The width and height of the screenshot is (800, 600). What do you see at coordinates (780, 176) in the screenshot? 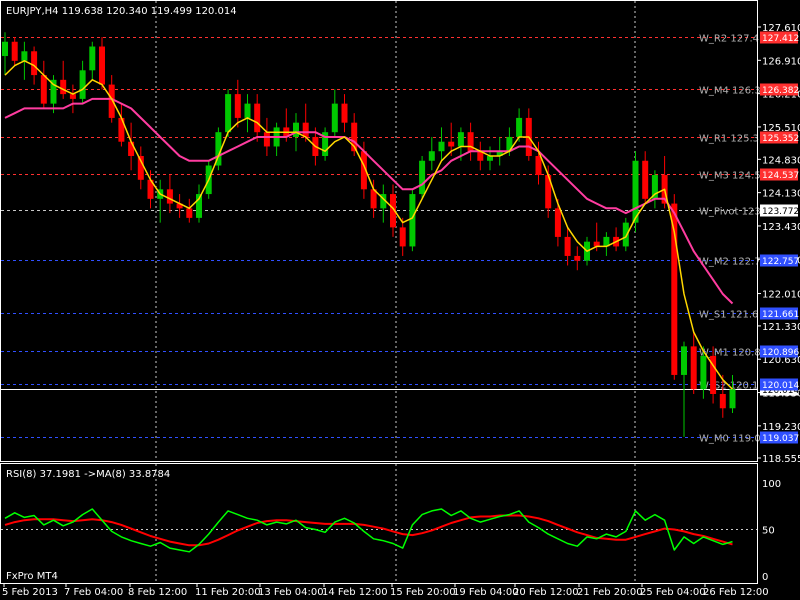
I see `level-price-tag-text: 124.537` at bounding box center [780, 176].